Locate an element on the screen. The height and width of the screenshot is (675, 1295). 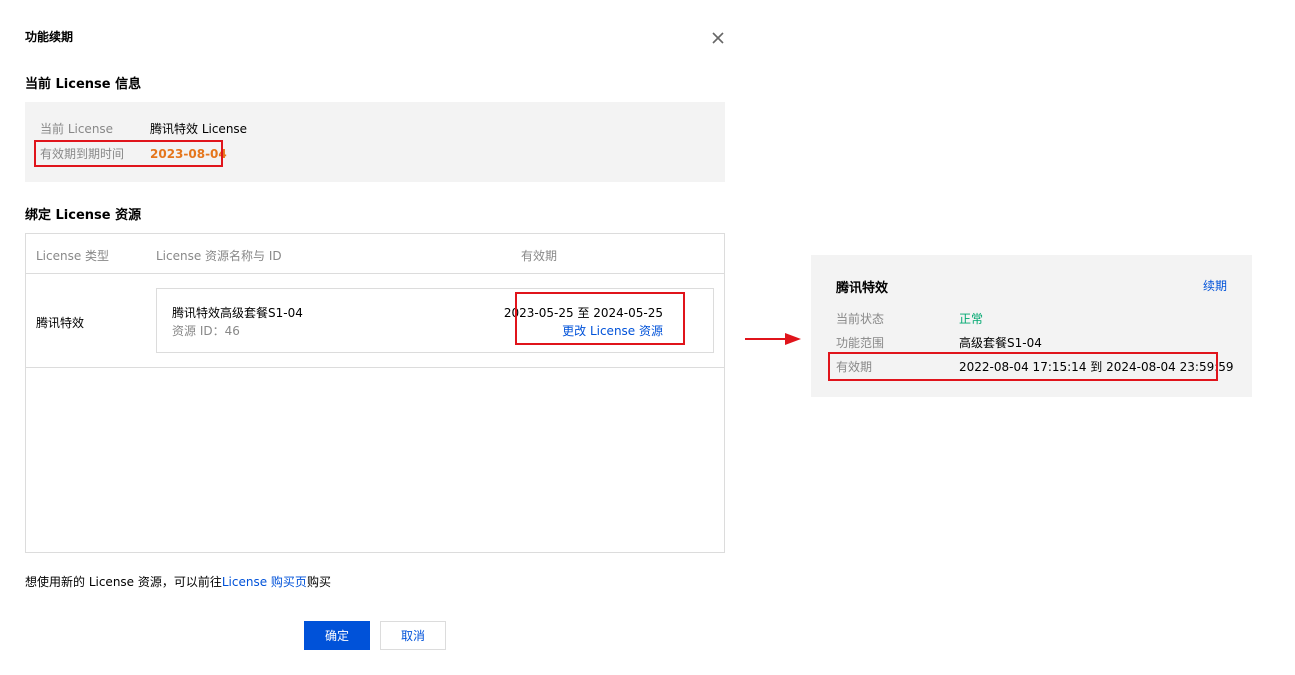
expiry-highlight-box is located at coordinates (128, 153).